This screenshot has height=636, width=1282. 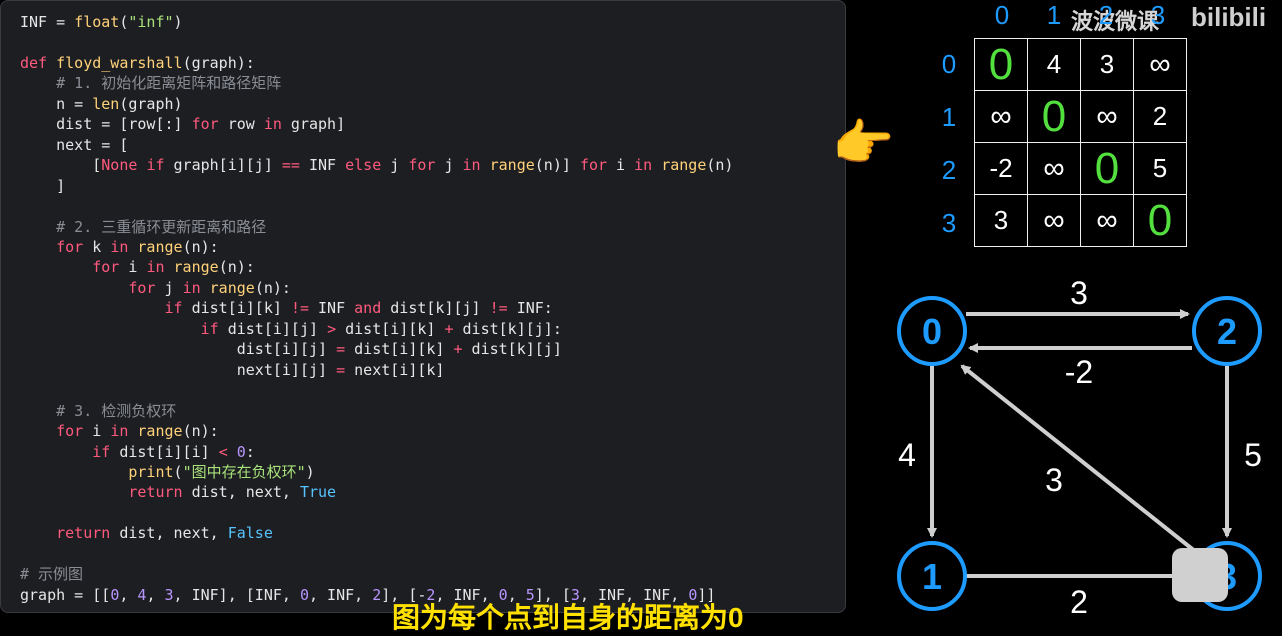 What do you see at coordinates (183, 124) in the screenshot?
I see `code-line: dist = [row[:] for row in graph]` at bounding box center [183, 124].